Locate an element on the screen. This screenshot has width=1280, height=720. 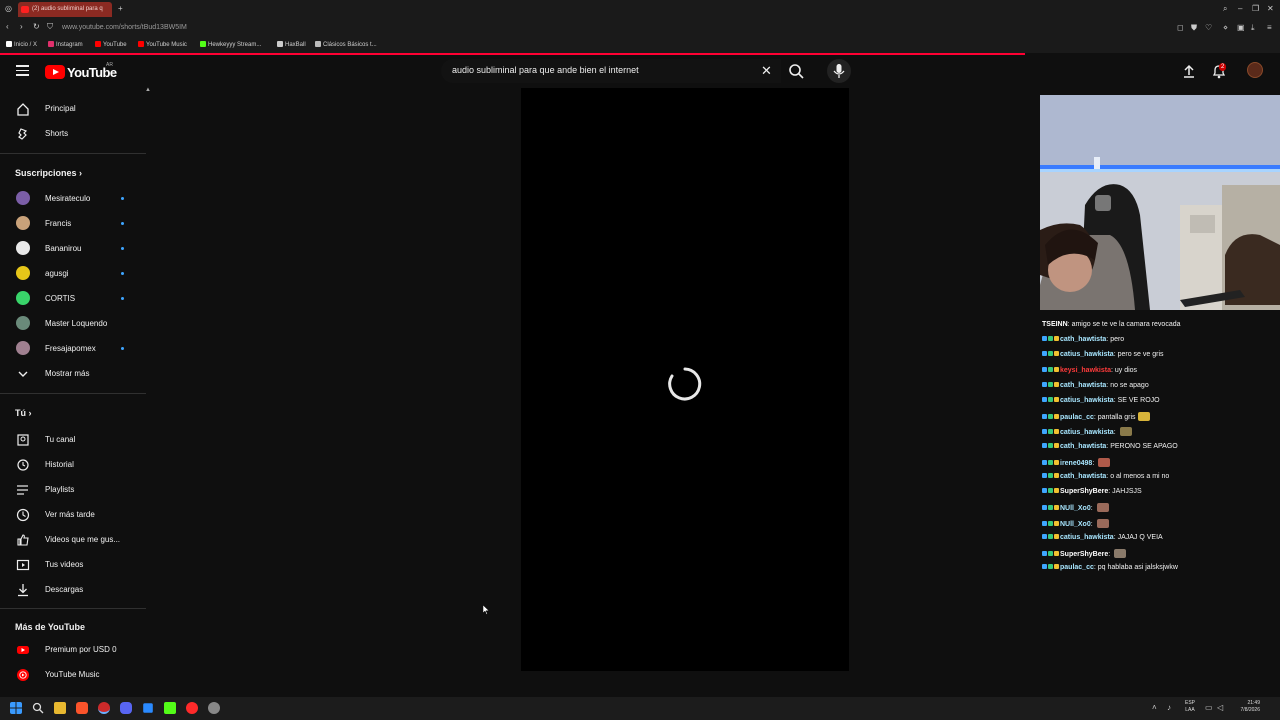
account-avatar is located at coordinates (1255, 70).